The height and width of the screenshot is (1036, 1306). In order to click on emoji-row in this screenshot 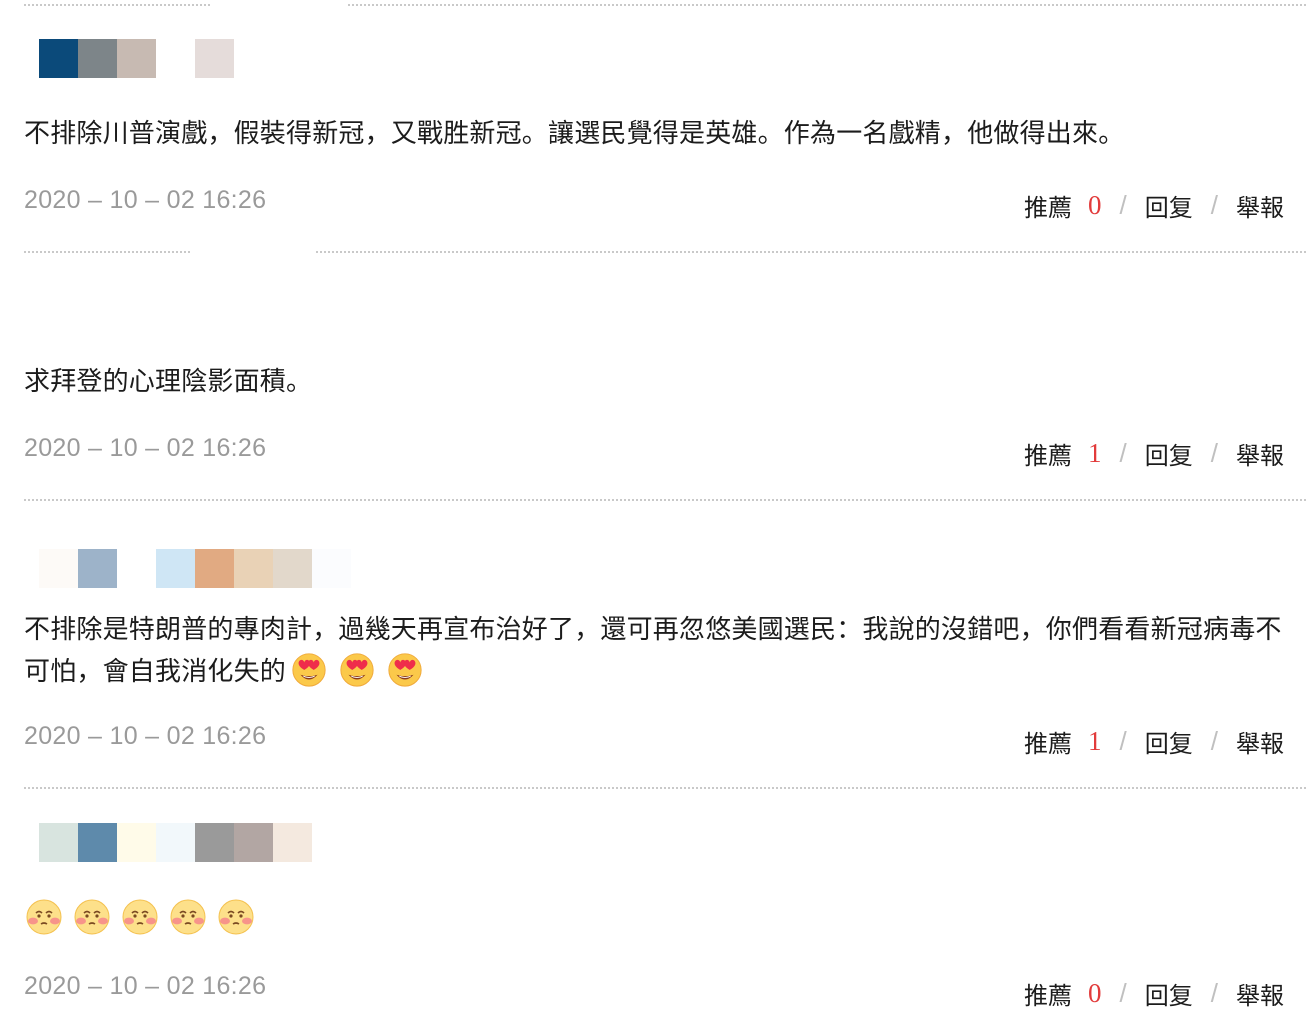, I will do `click(140, 916)`.